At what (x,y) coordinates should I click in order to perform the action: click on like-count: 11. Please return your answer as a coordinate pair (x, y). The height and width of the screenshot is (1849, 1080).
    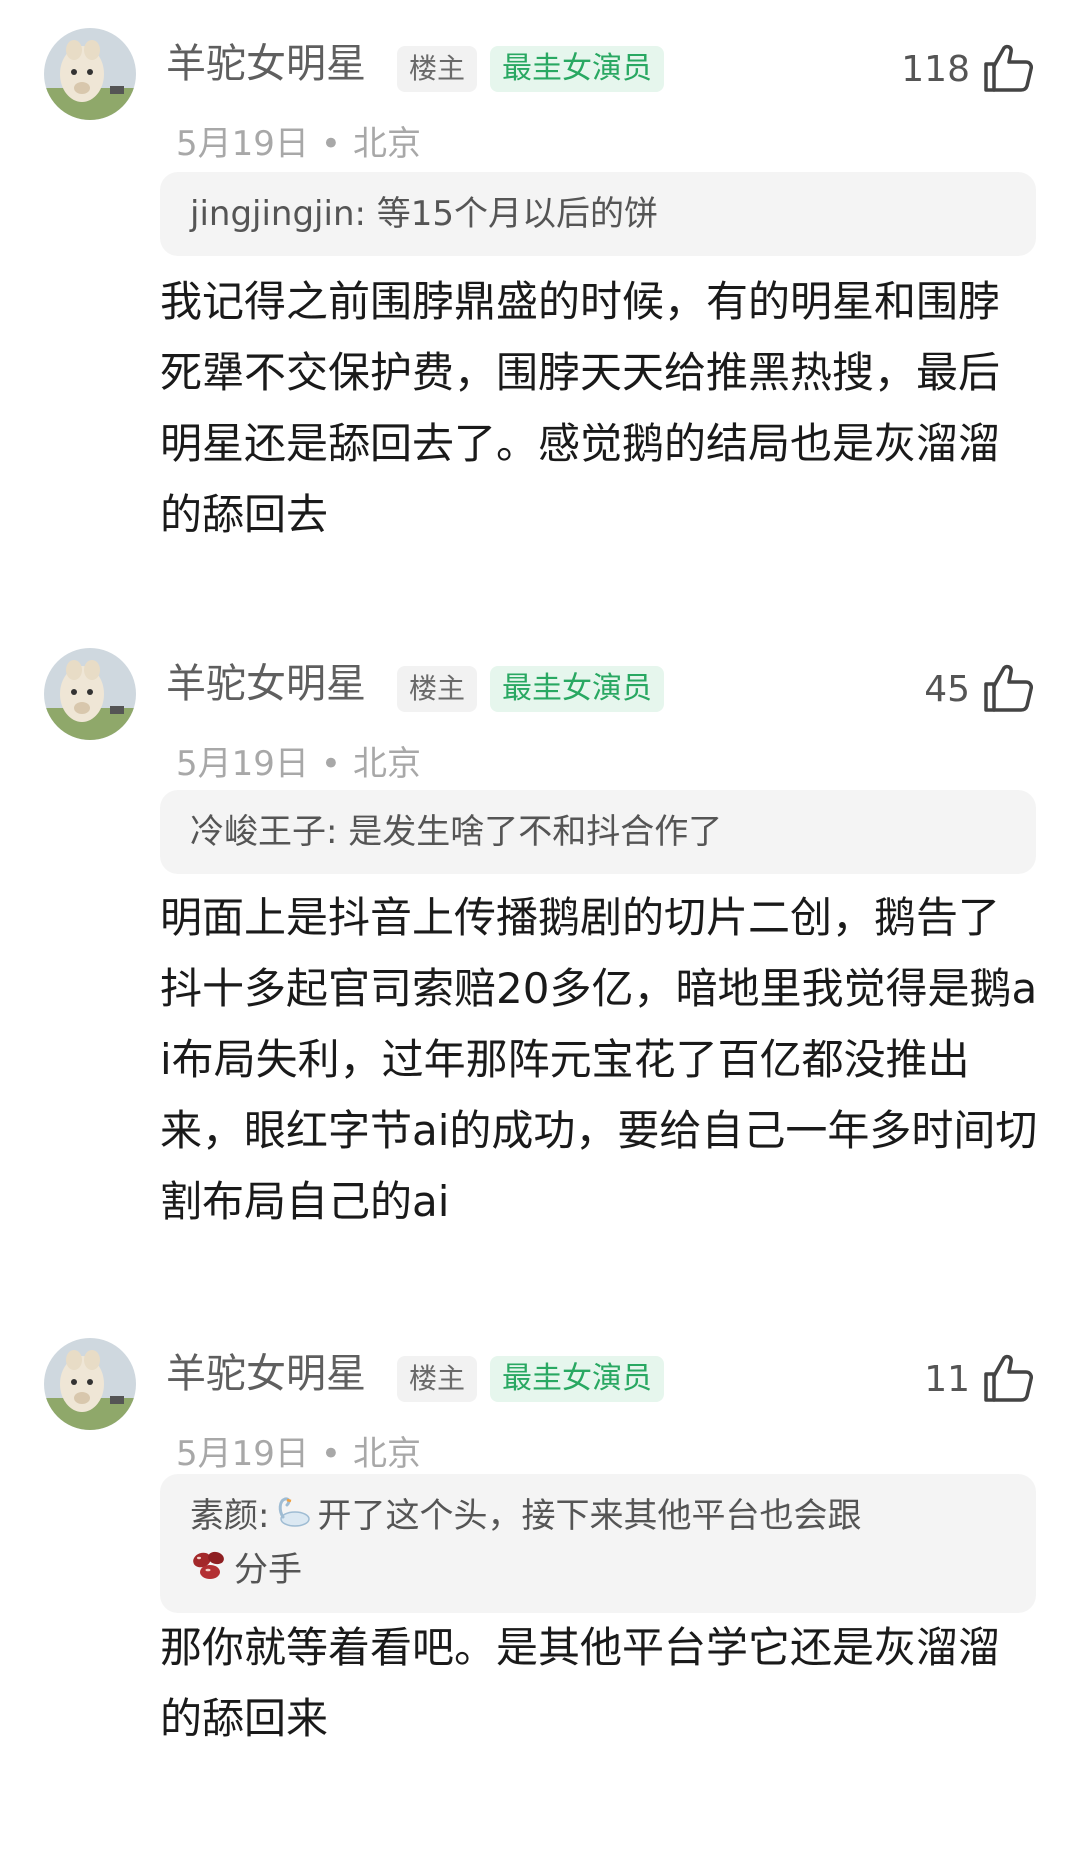
    Looking at the image, I should click on (947, 1379).